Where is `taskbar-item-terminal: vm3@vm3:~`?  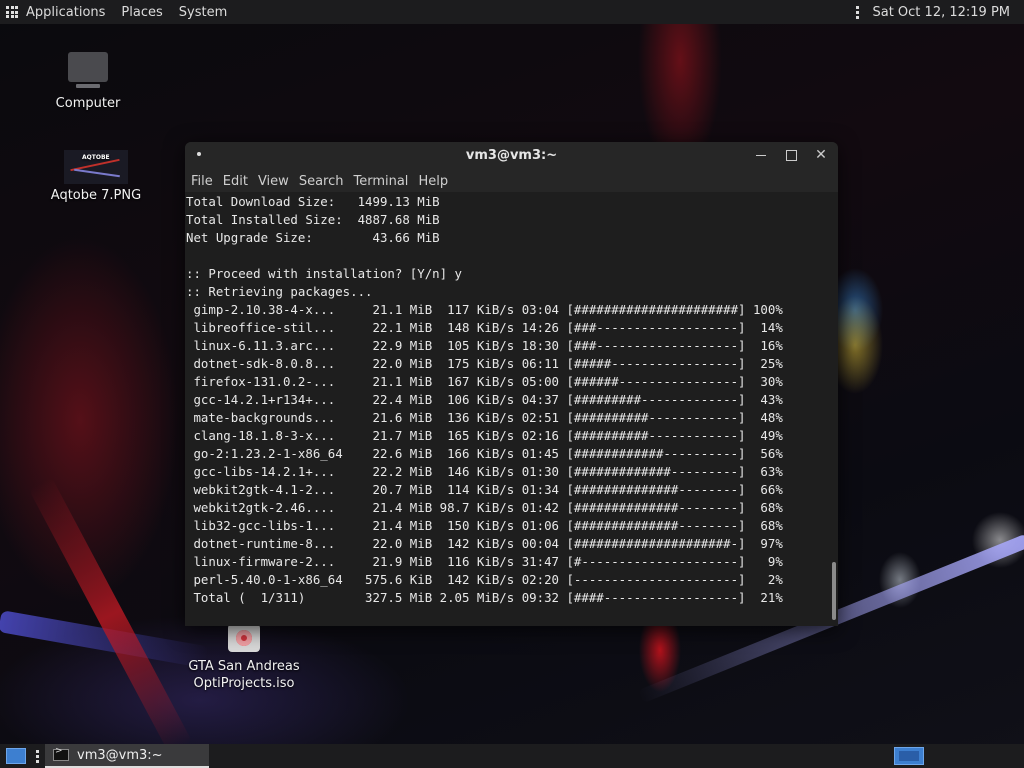
taskbar-item-terminal: vm3@vm3:~ is located at coordinates (127, 756).